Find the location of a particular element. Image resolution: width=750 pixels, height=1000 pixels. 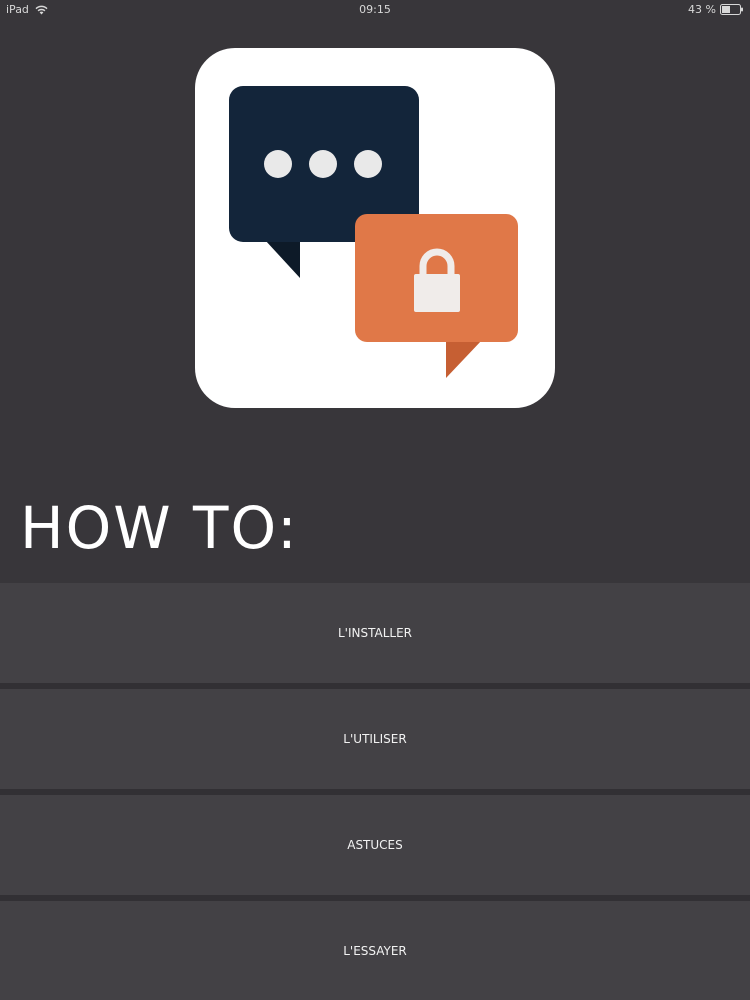

install-button: L'INSTALLER is located at coordinates (375, 636).